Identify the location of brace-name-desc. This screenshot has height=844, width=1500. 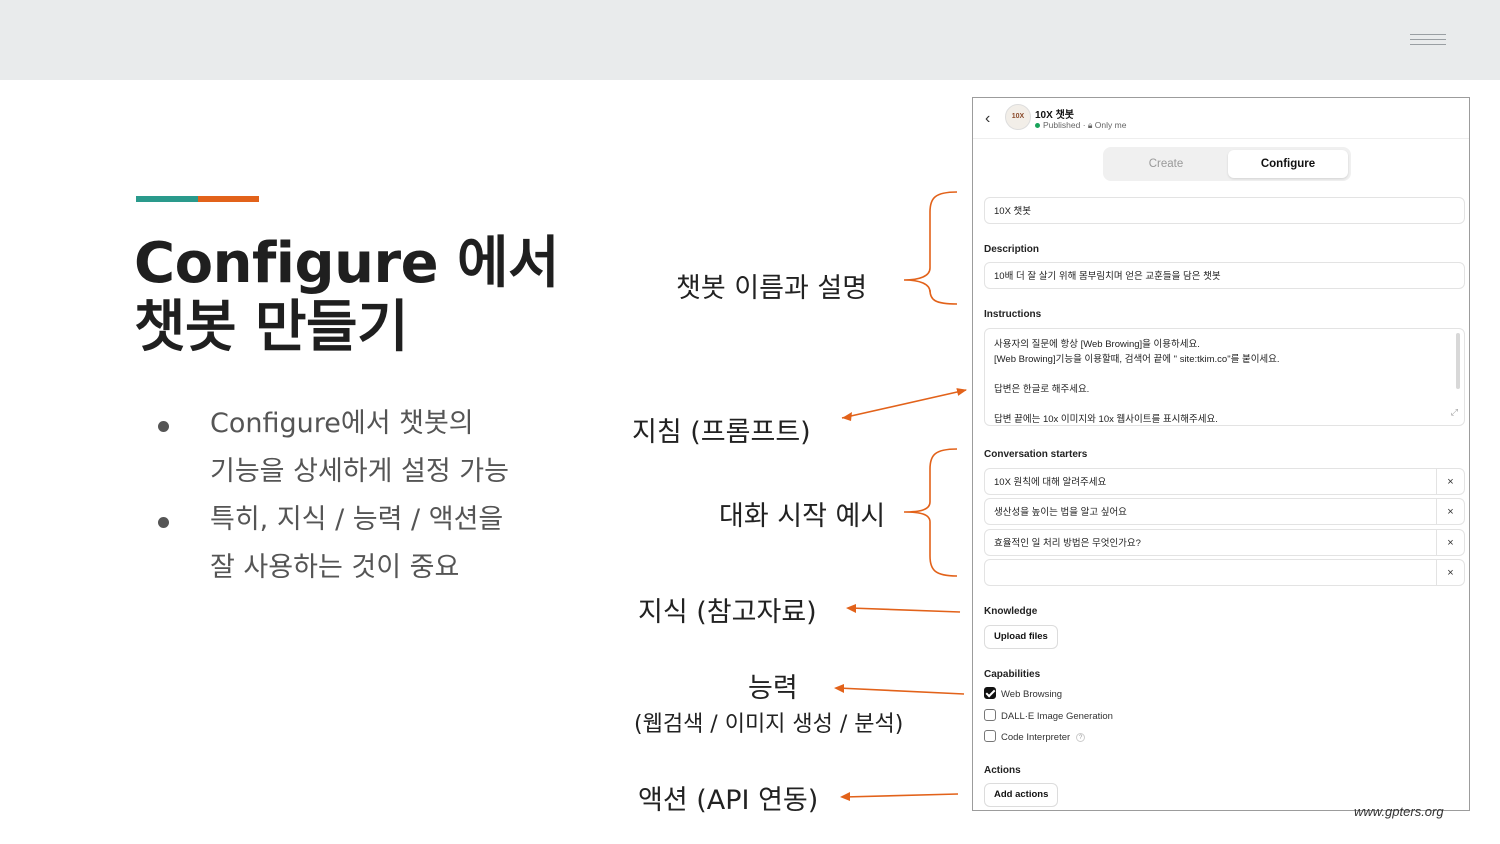
(930, 248).